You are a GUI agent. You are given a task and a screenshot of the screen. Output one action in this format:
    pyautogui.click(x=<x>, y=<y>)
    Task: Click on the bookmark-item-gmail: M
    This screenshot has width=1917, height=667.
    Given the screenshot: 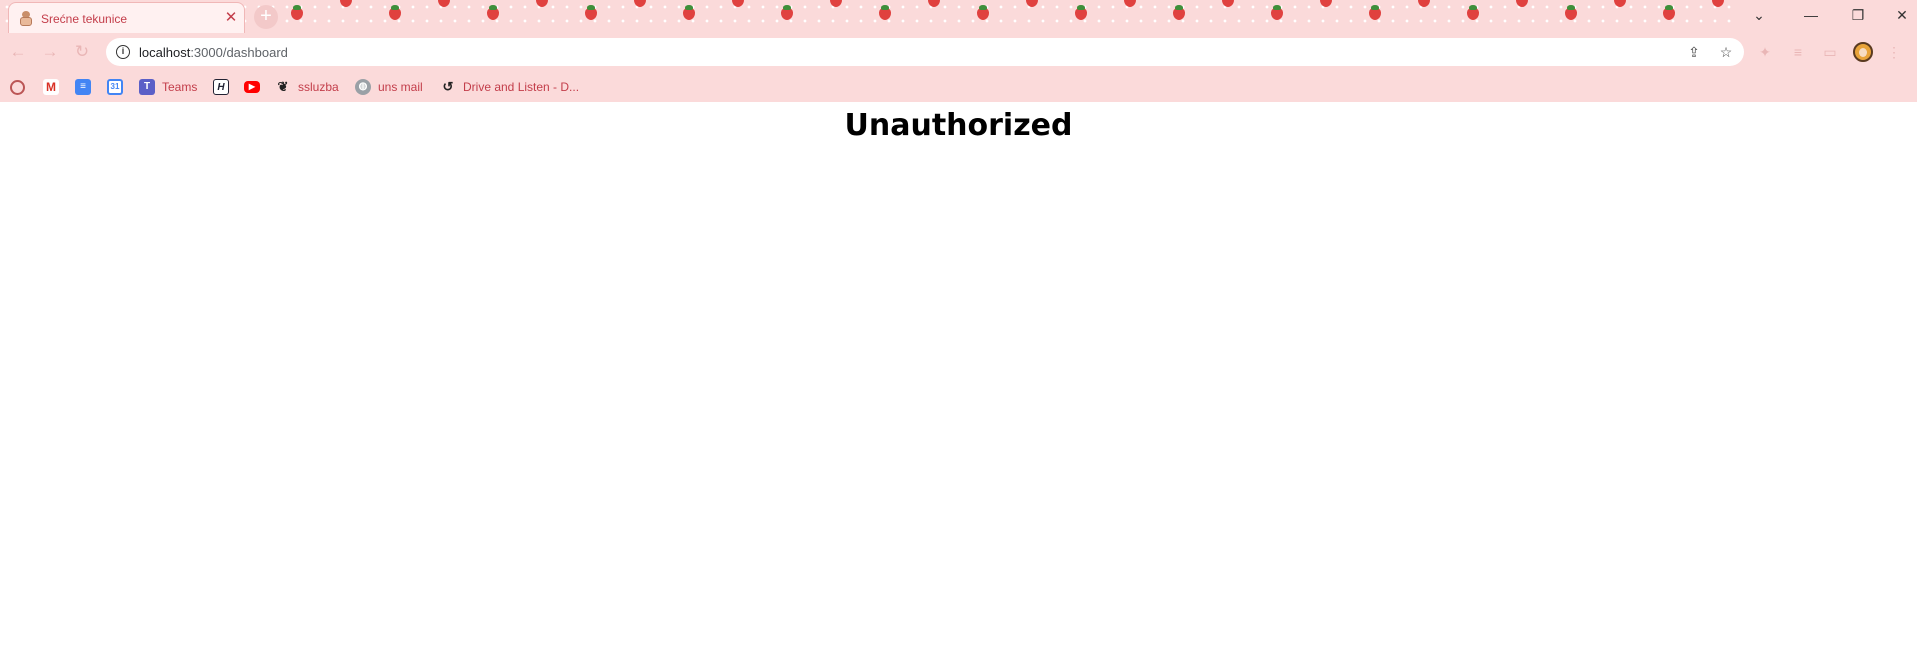 What is the action you would take?
    pyautogui.click(x=54, y=87)
    